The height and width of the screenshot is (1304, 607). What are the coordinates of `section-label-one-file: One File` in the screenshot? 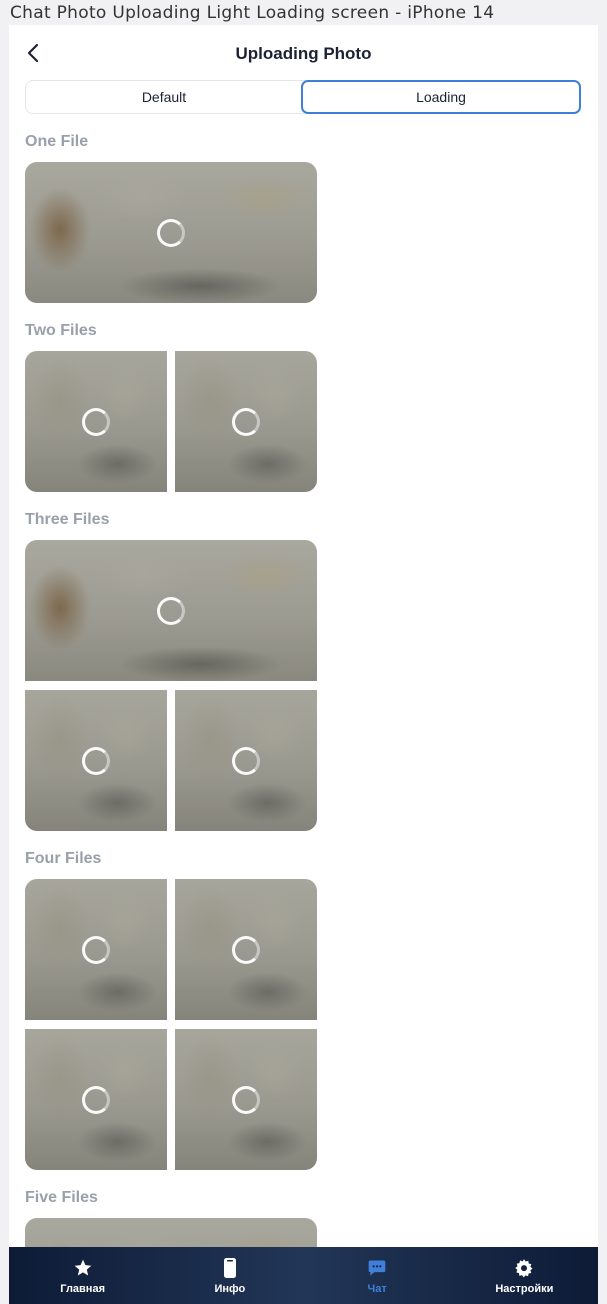 It's located at (57, 141).